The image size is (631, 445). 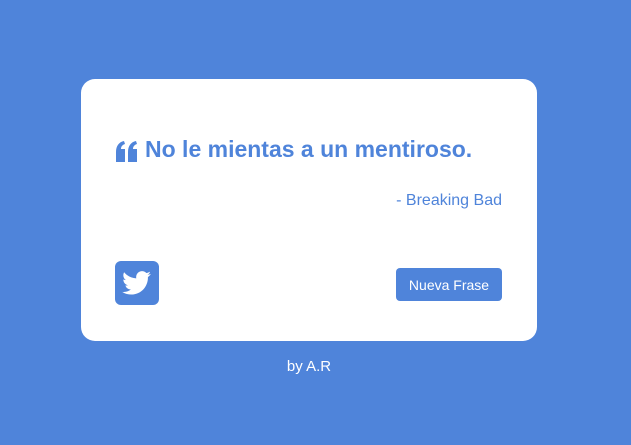 I want to click on quote-row: No le mientas a un mentiroso., so click(x=309, y=151).